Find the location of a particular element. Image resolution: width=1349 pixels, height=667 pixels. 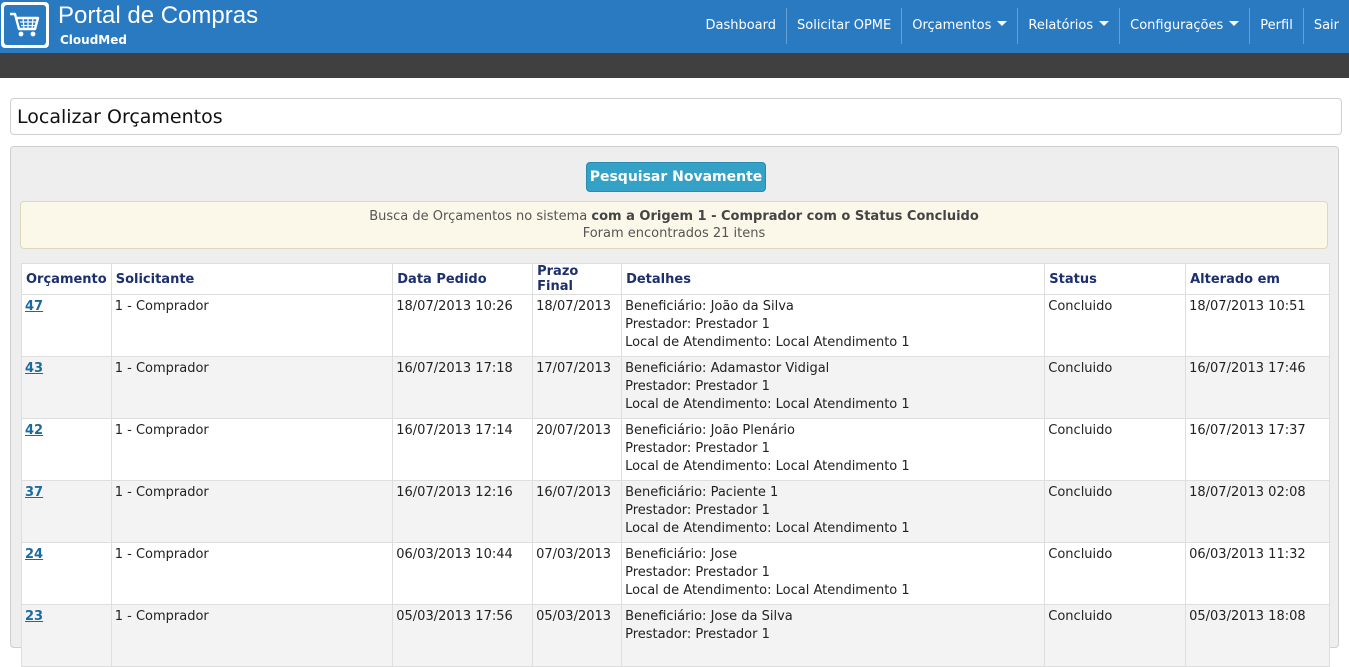

cell-prazo-final: 07/03/2013 is located at coordinates (577, 573).